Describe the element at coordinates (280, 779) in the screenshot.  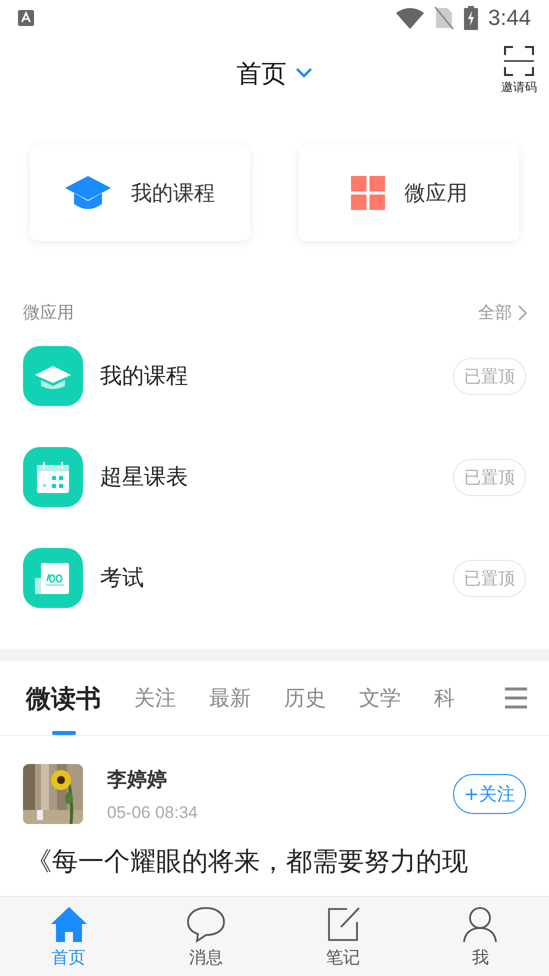
I see `author-name: 李婷婷` at that location.